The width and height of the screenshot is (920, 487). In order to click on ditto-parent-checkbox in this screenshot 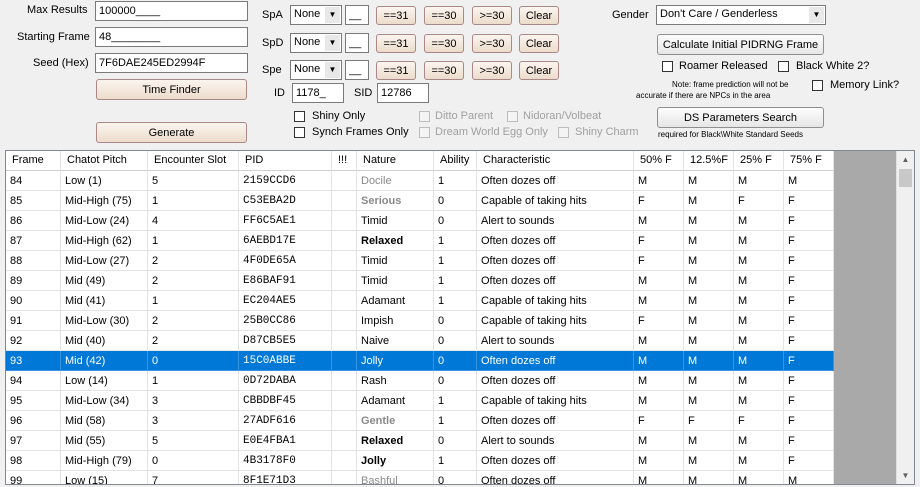, I will do `click(424, 116)`.